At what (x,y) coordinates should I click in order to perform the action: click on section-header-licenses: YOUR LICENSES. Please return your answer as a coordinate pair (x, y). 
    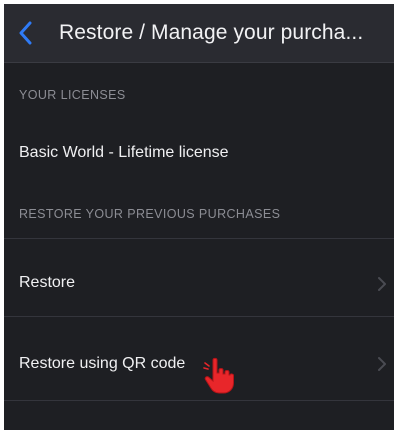
    Looking at the image, I should click on (72, 95).